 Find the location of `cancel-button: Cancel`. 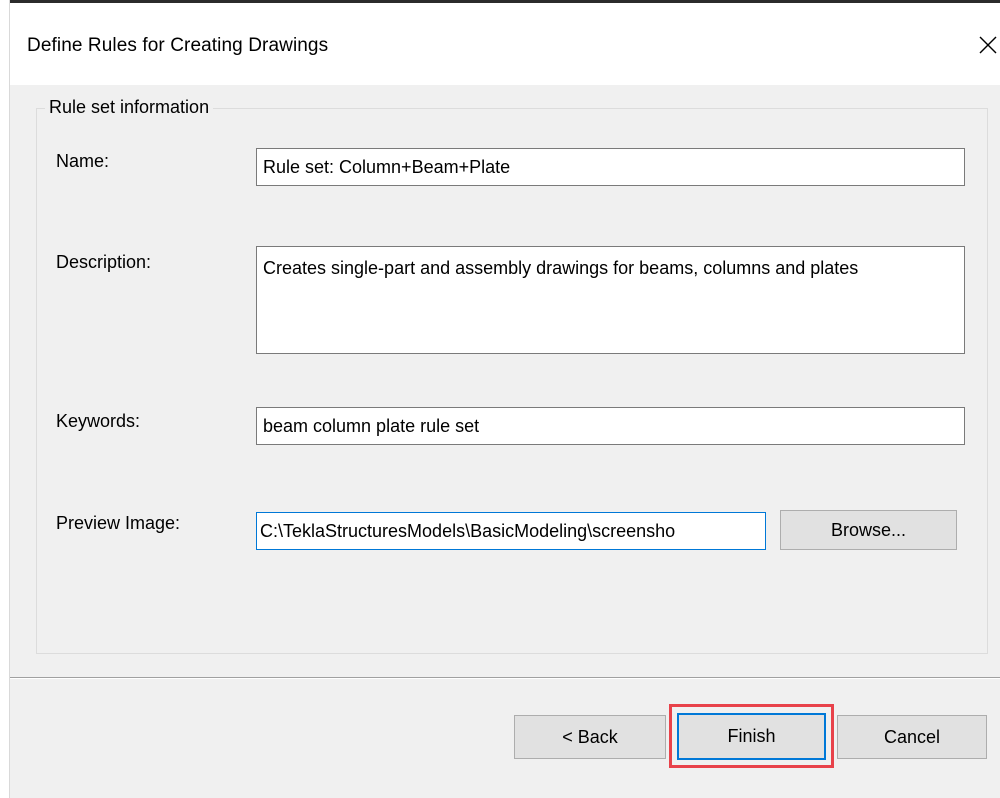

cancel-button: Cancel is located at coordinates (912, 737).